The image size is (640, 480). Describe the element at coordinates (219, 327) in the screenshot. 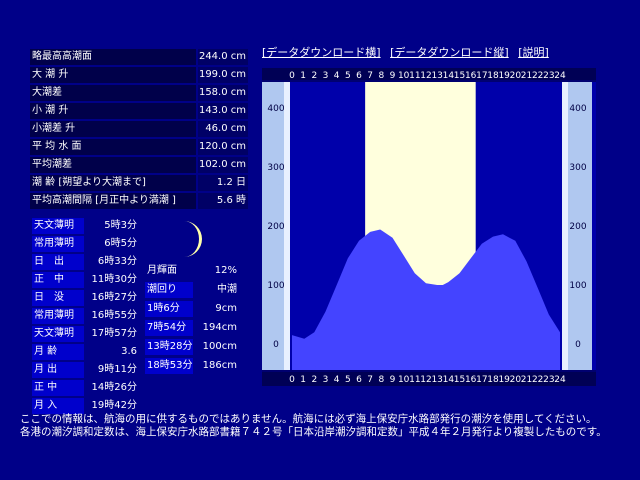

I see `tide-height: 194cm` at that location.